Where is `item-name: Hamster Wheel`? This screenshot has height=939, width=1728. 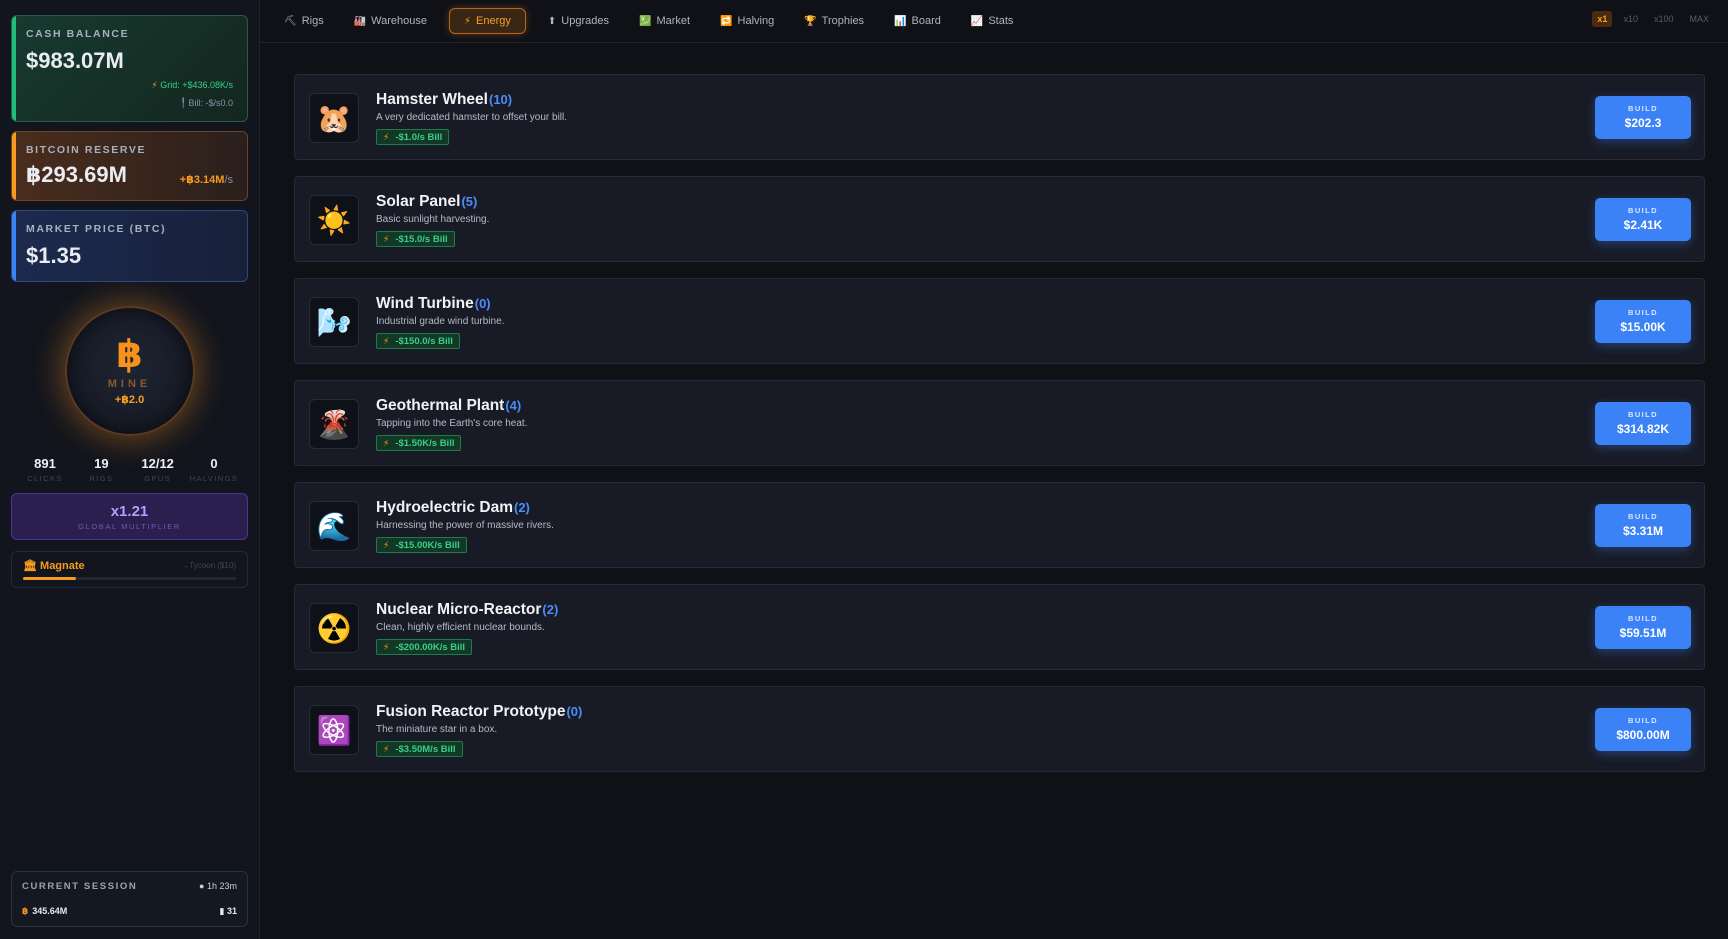
item-name: Hamster Wheel is located at coordinates (432, 99).